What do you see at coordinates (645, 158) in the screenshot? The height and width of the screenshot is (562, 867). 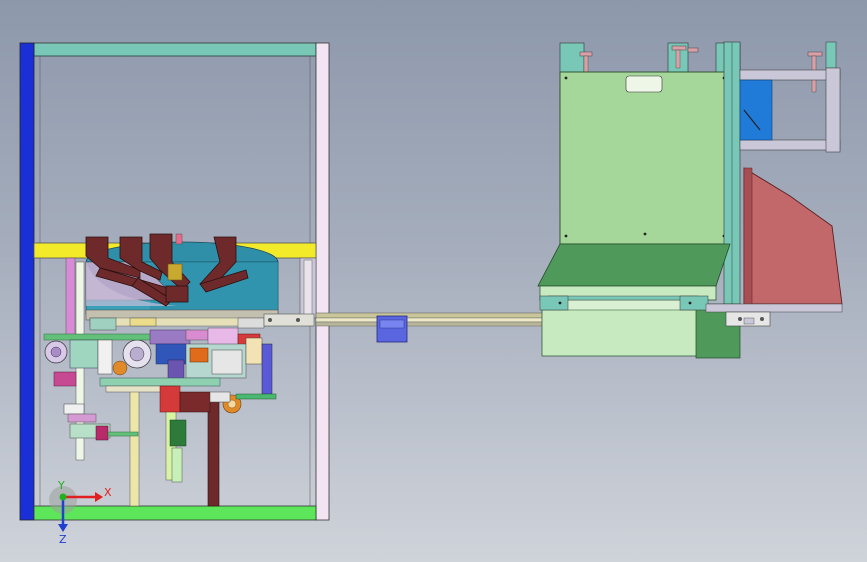 I see `cabinet-green-panel` at bounding box center [645, 158].